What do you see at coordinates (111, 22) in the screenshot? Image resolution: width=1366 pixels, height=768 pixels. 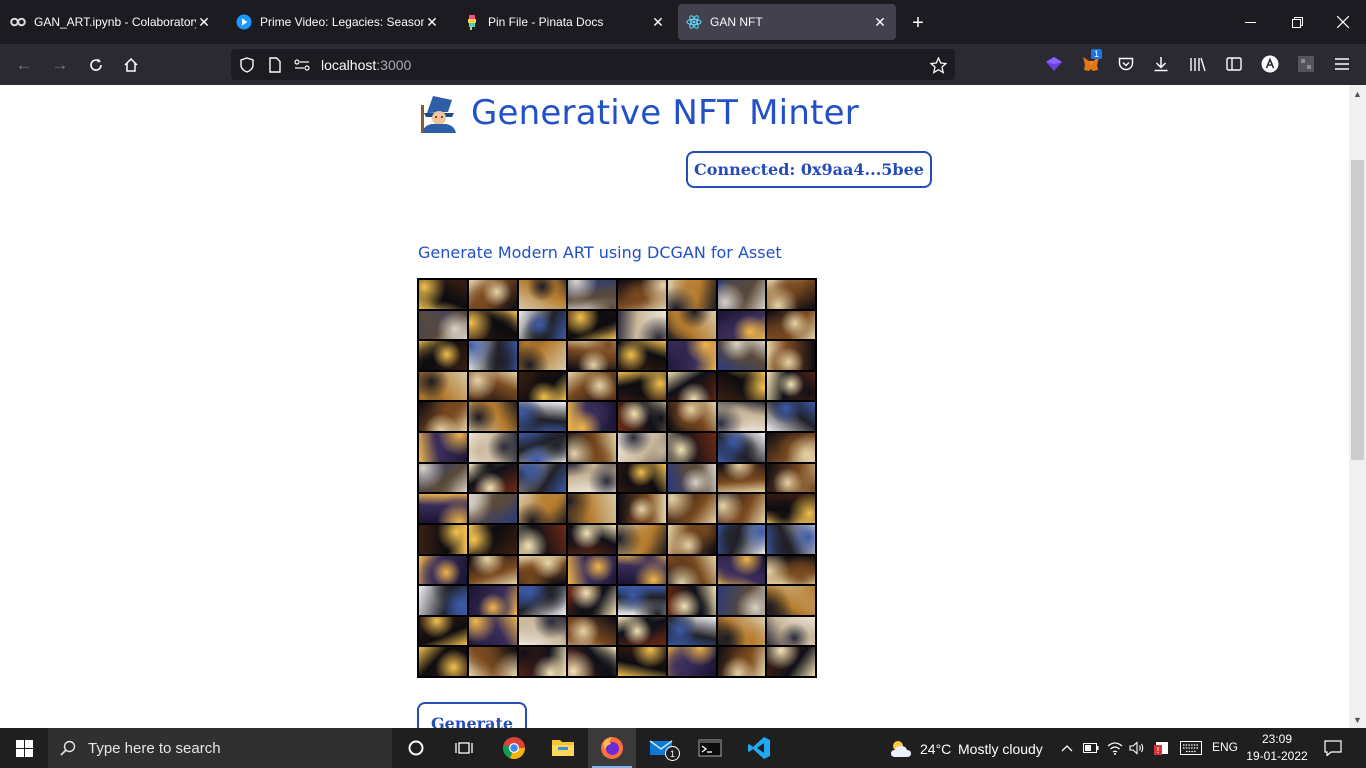 I see `tab-colab: GAN_ART.ipynb - Colaboratory ✕` at bounding box center [111, 22].